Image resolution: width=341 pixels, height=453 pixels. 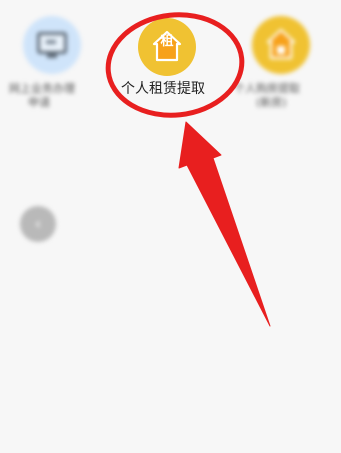 I want to click on highlight-ellipse, so click(x=175, y=65).